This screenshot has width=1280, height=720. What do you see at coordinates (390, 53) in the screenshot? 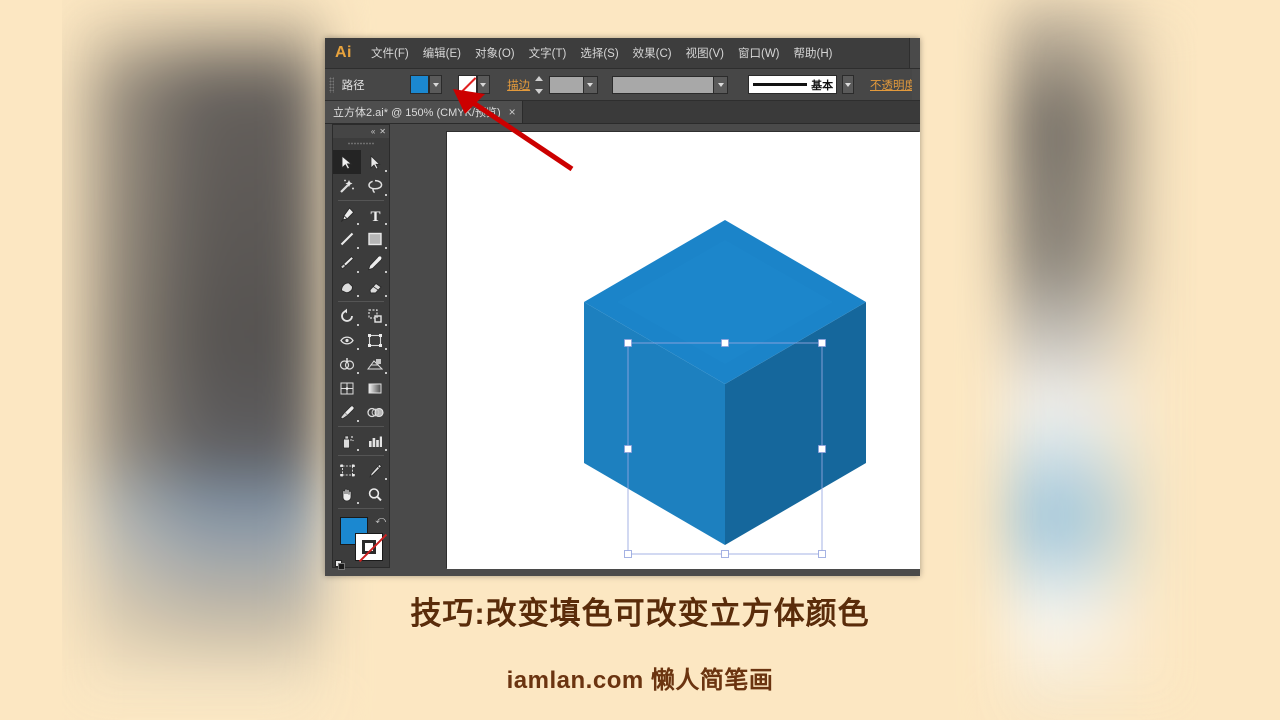
I see `menu-file: 文件(F)` at bounding box center [390, 53].